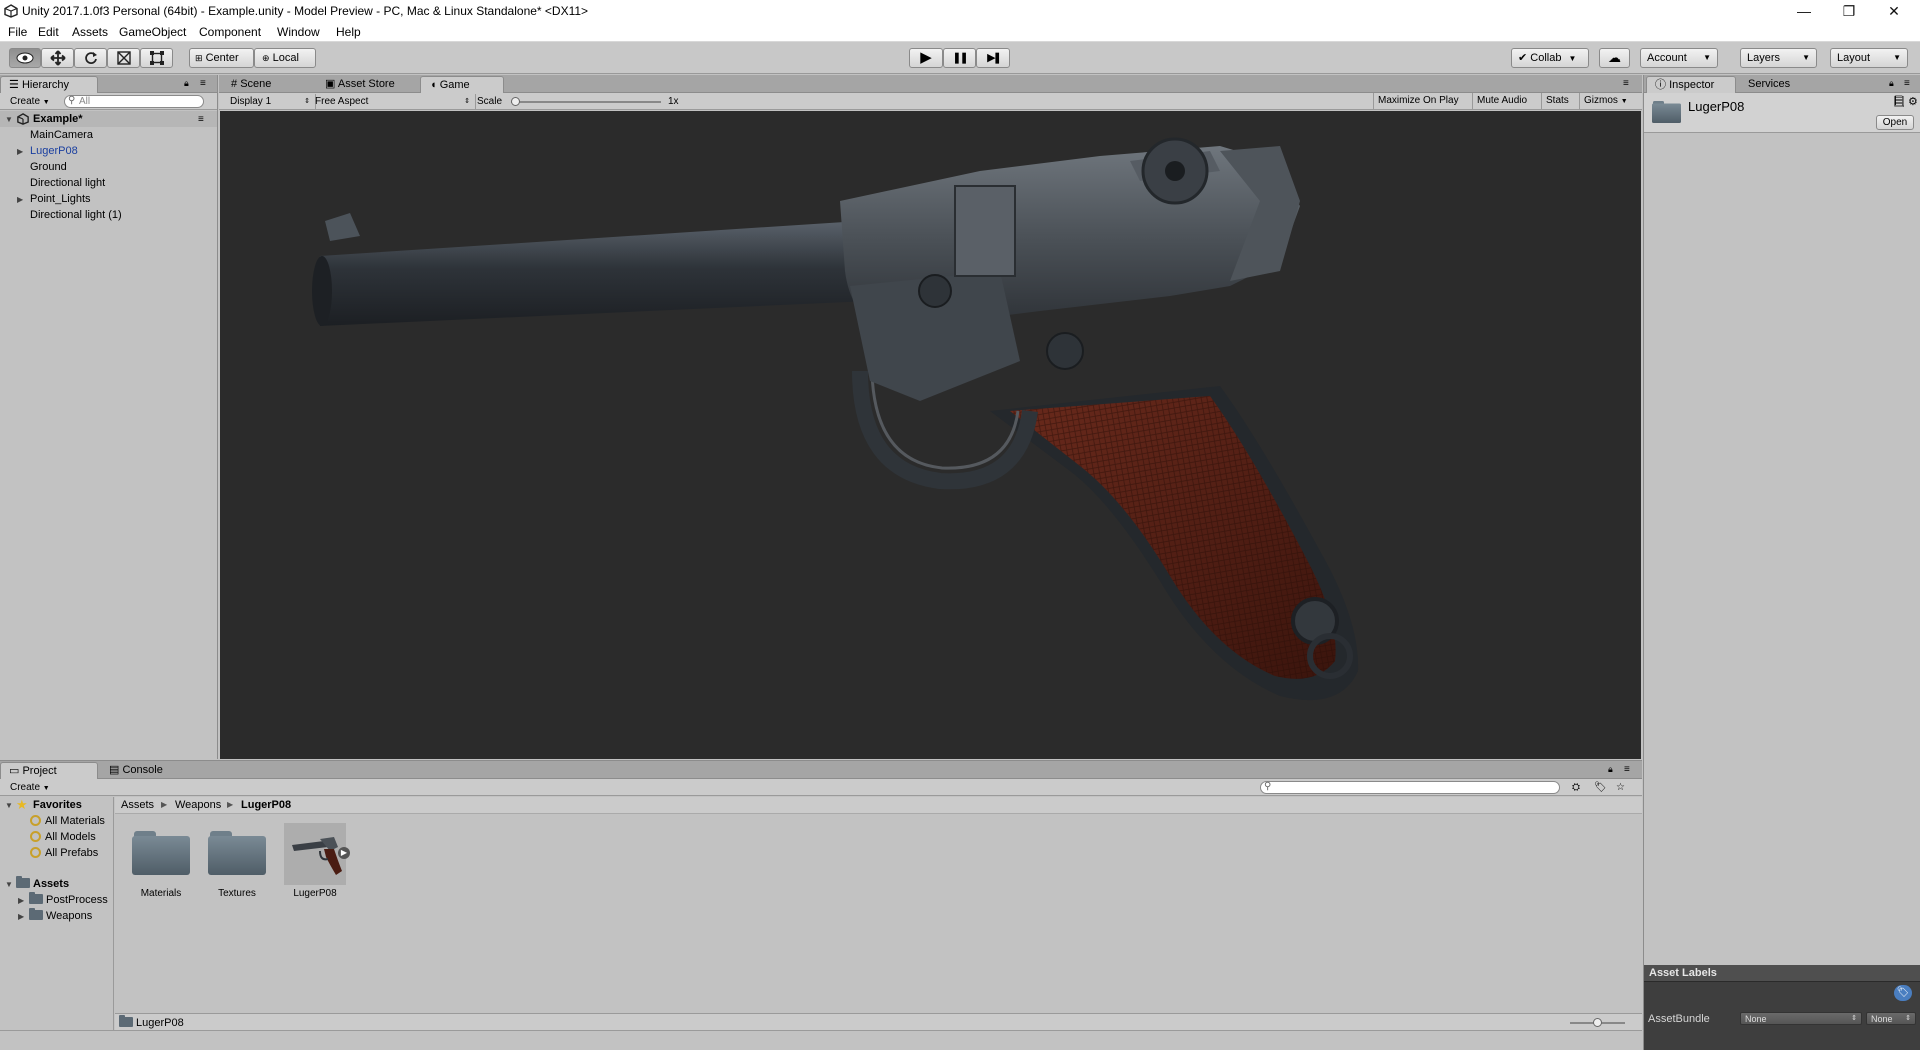 This screenshot has width=1920, height=1050. I want to click on hierarchy-create-button: Create ▼, so click(30, 101).